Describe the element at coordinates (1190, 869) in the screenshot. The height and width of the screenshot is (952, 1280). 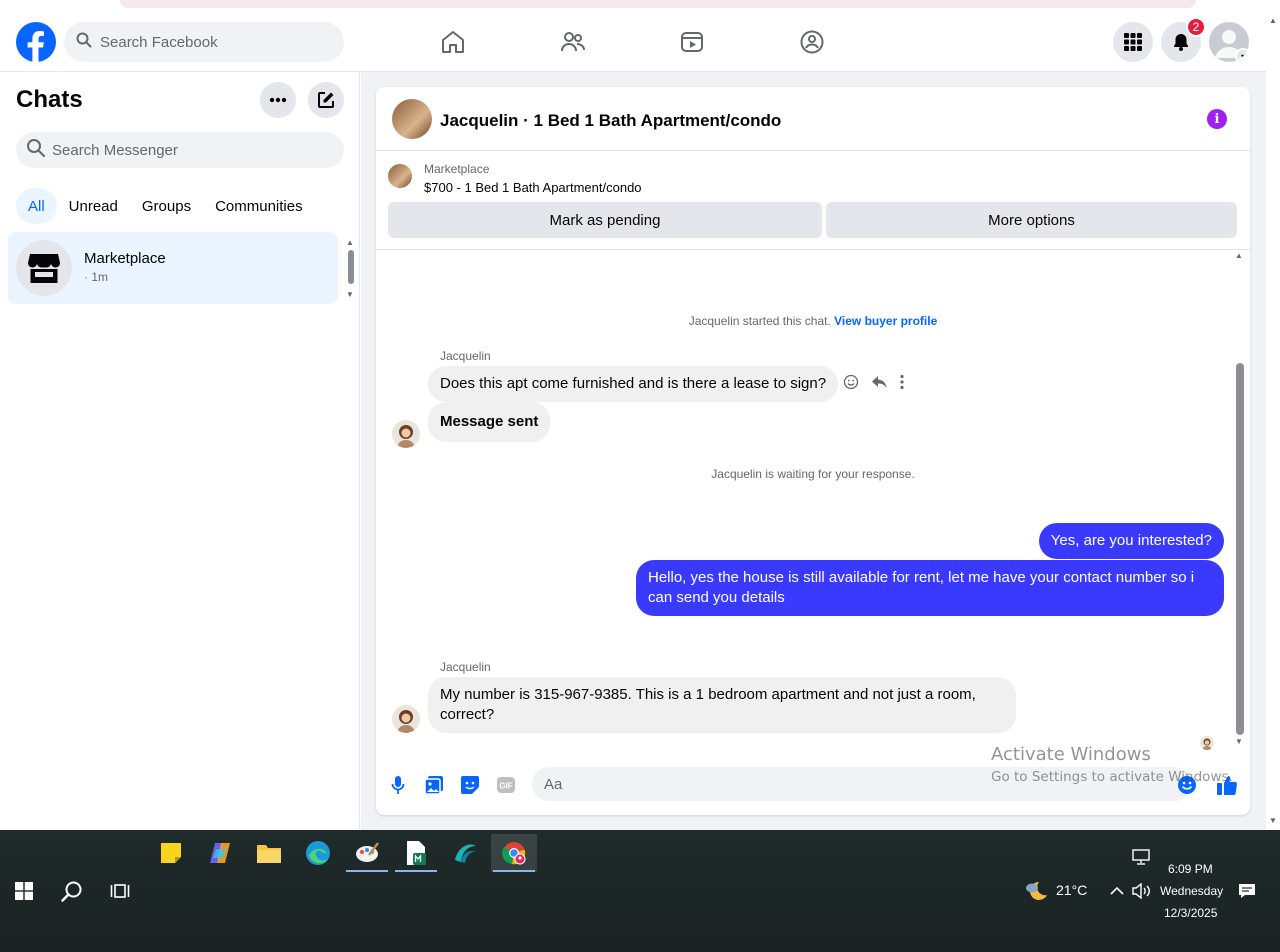
I see `clock-time: 6:09 PM` at that location.